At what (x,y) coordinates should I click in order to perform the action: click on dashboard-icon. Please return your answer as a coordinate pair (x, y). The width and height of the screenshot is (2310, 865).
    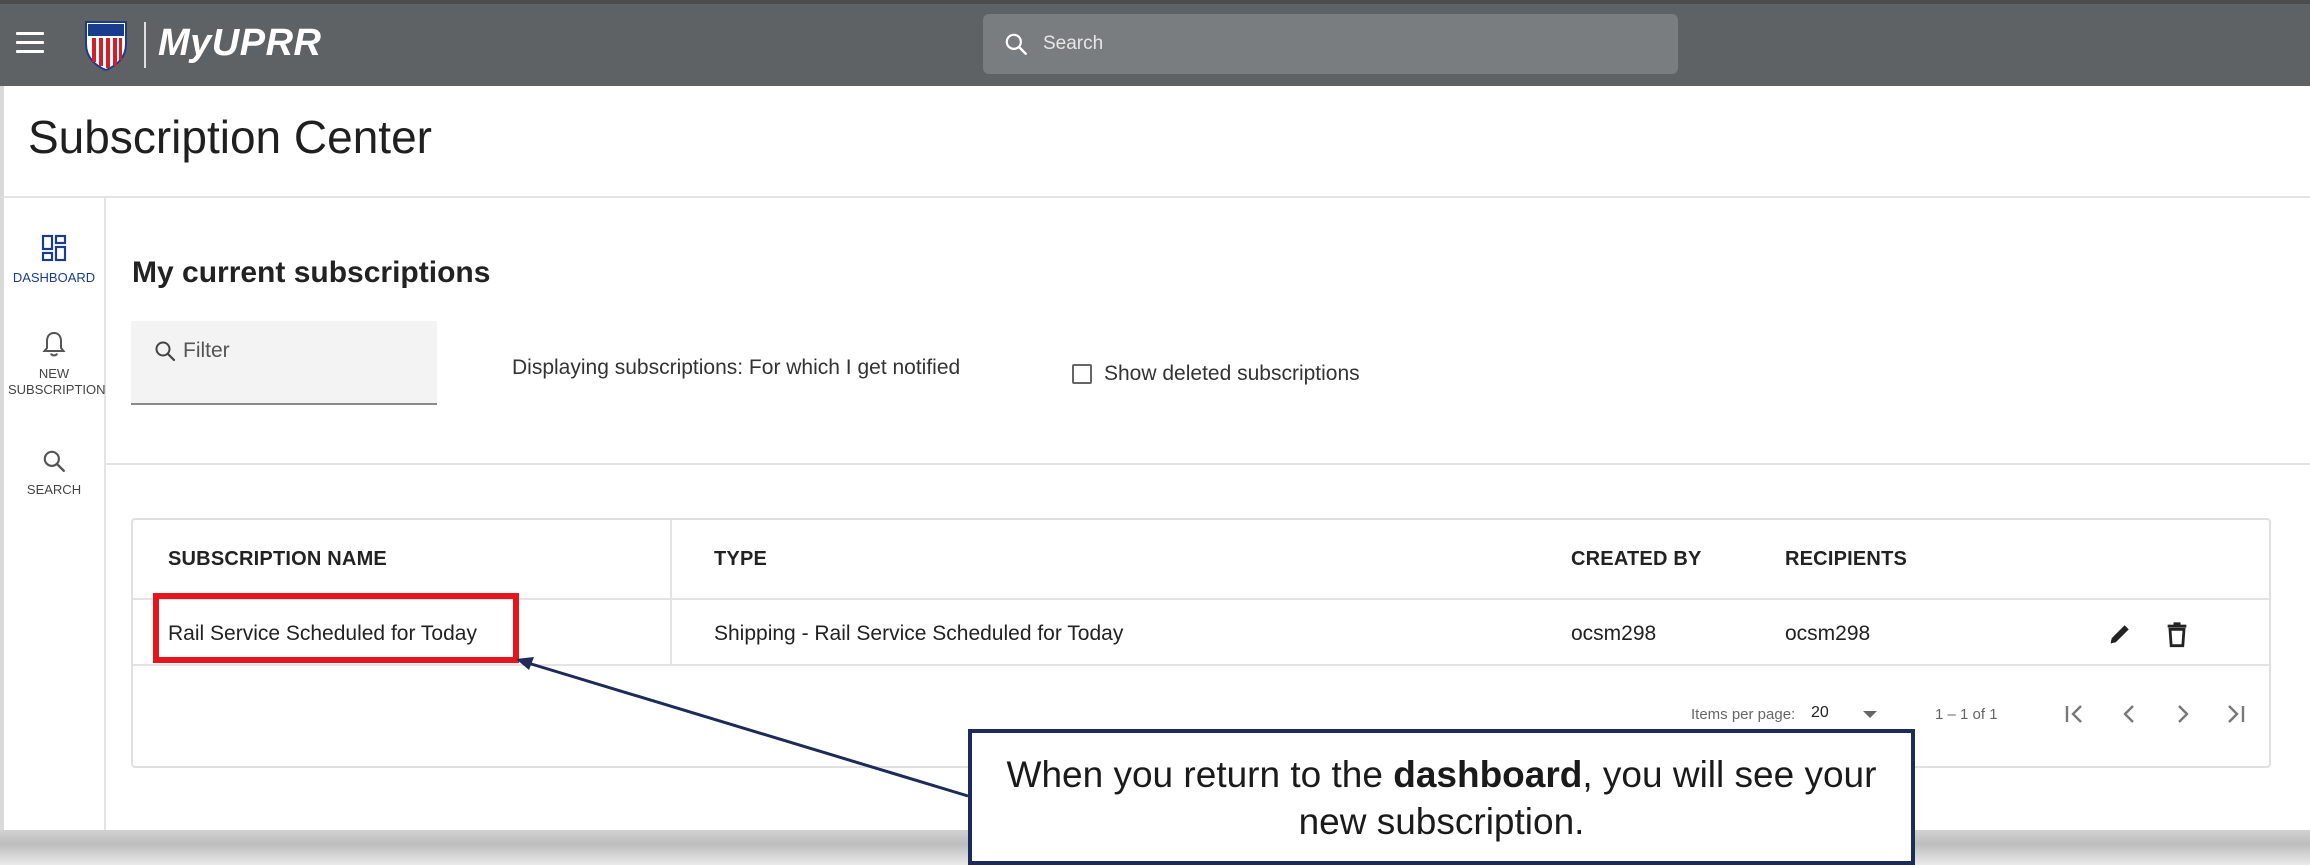
    Looking at the image, I should click on (54, 248).